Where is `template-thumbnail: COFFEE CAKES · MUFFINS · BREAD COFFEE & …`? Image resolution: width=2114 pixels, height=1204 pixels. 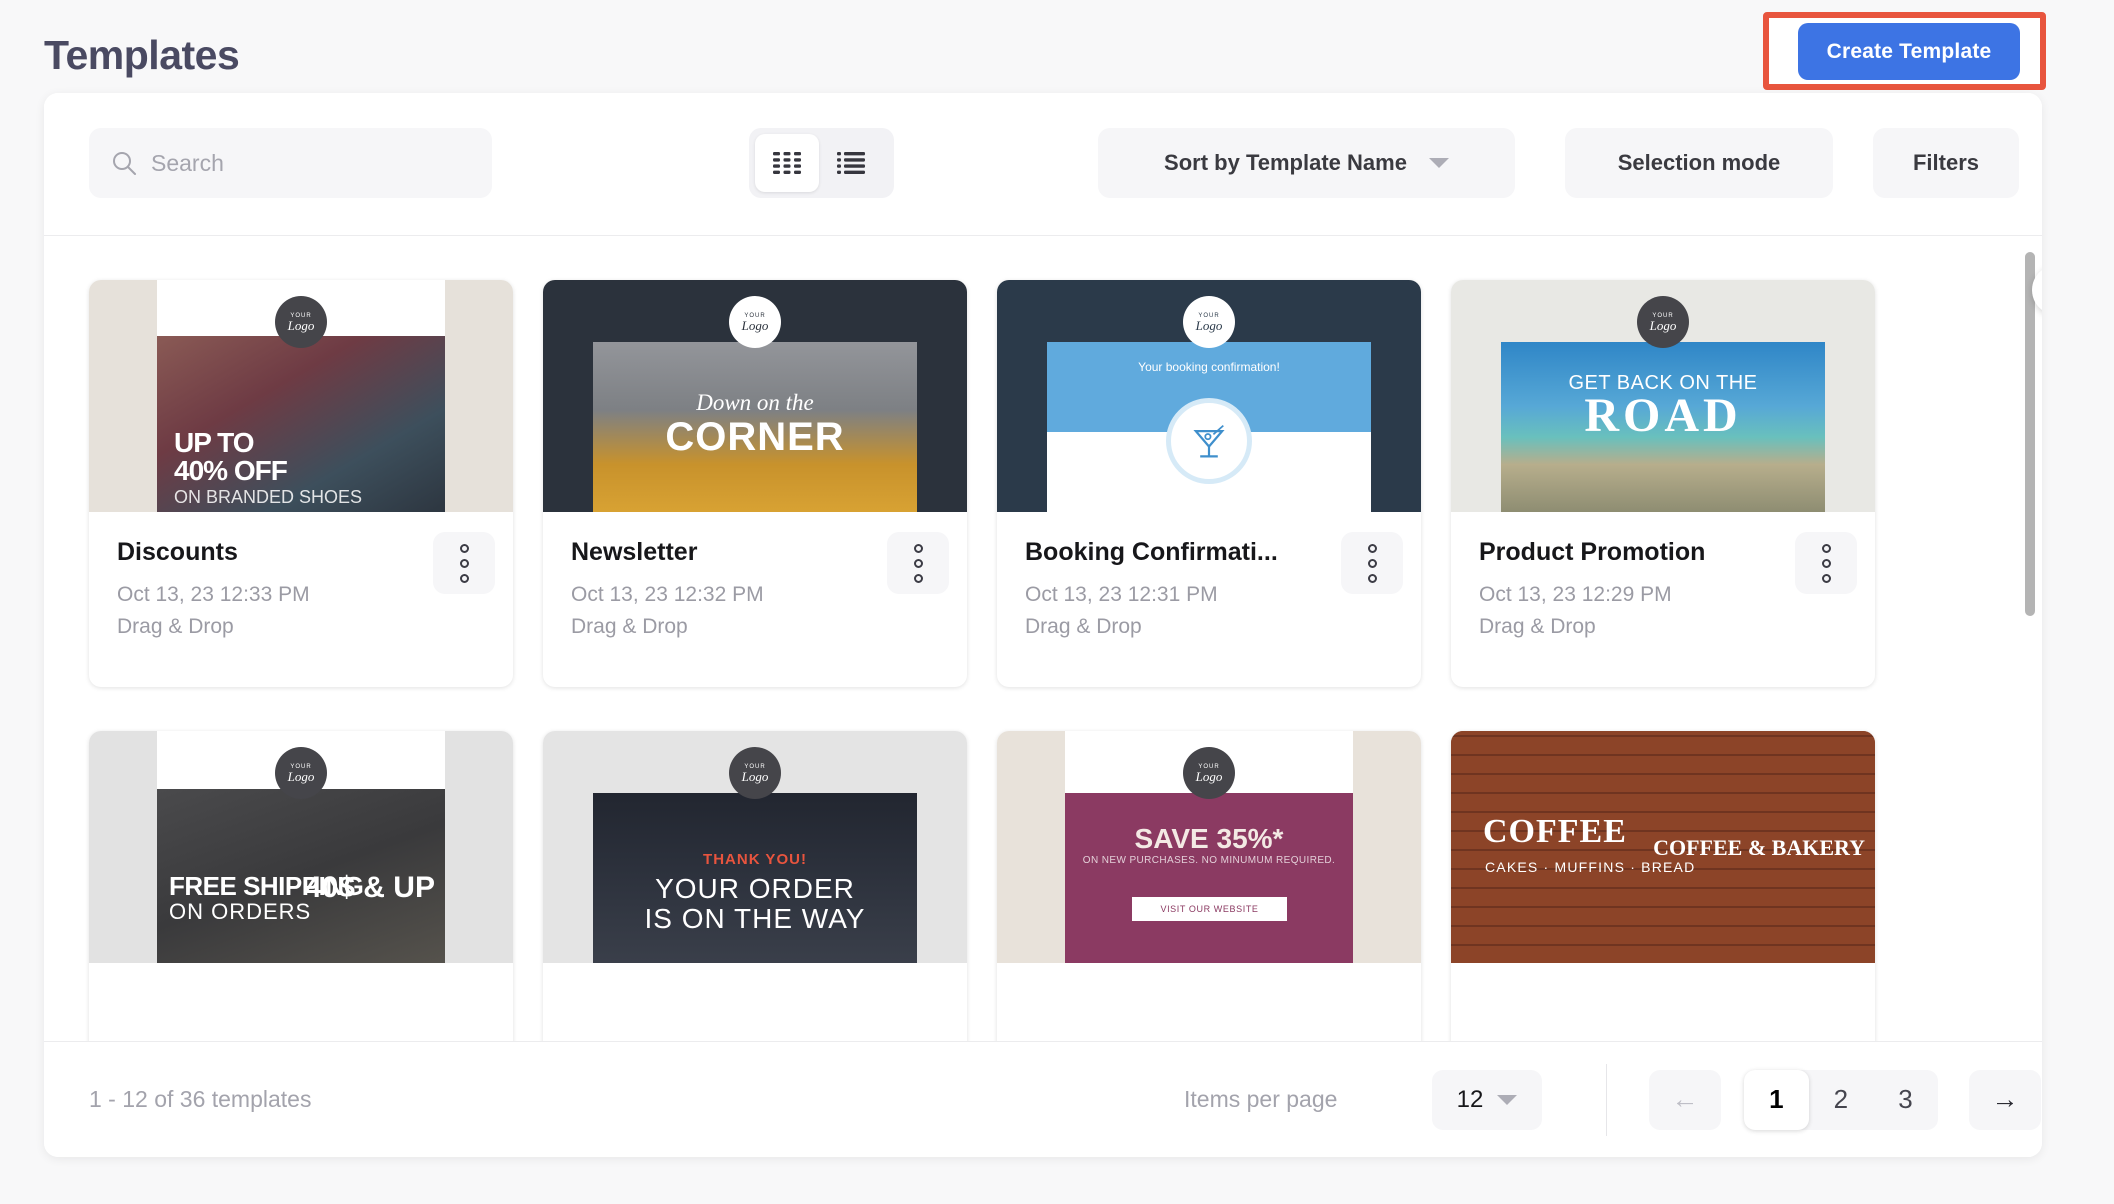 template-thumbnail: COFFEE CAKES · MUFFINS · BREAD COFFEE & … is located at coordinates (1663, 847).